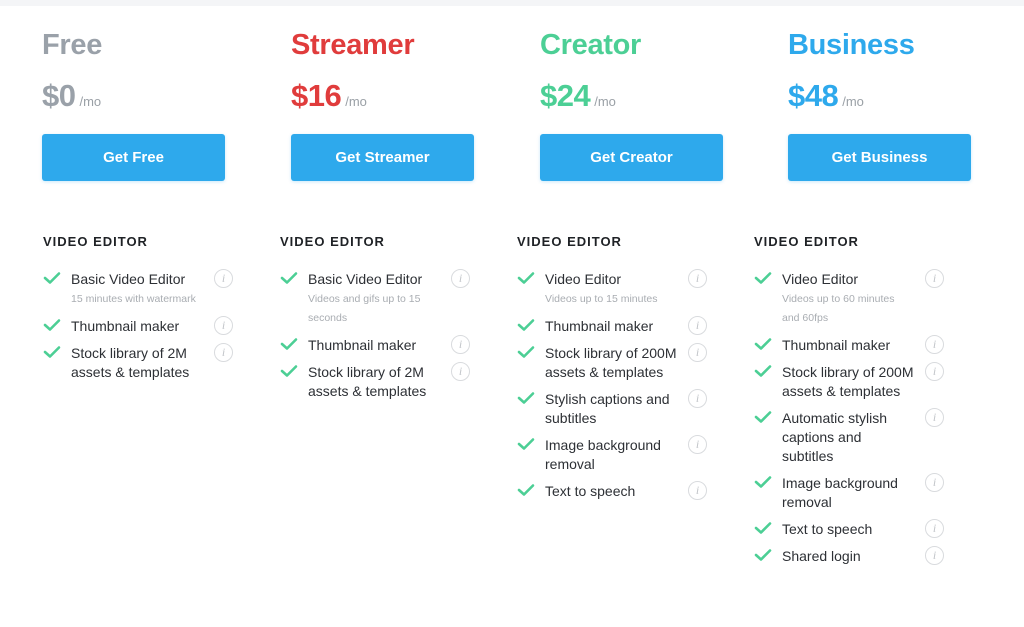 The image size is (1024, 627). I want to click on feature-item: Stylish captions and subtitles i, so click(617, 408).